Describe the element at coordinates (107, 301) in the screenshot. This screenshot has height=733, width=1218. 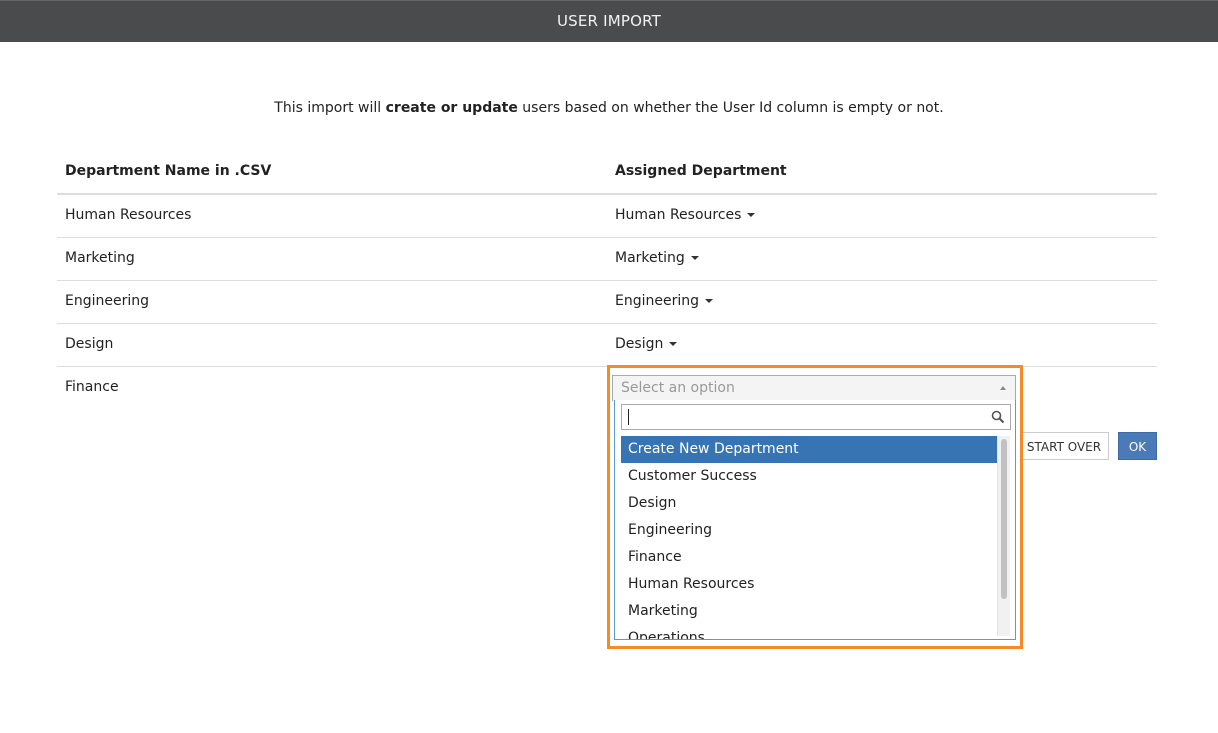
I see `csv-department-cell: Engineering` at that location.